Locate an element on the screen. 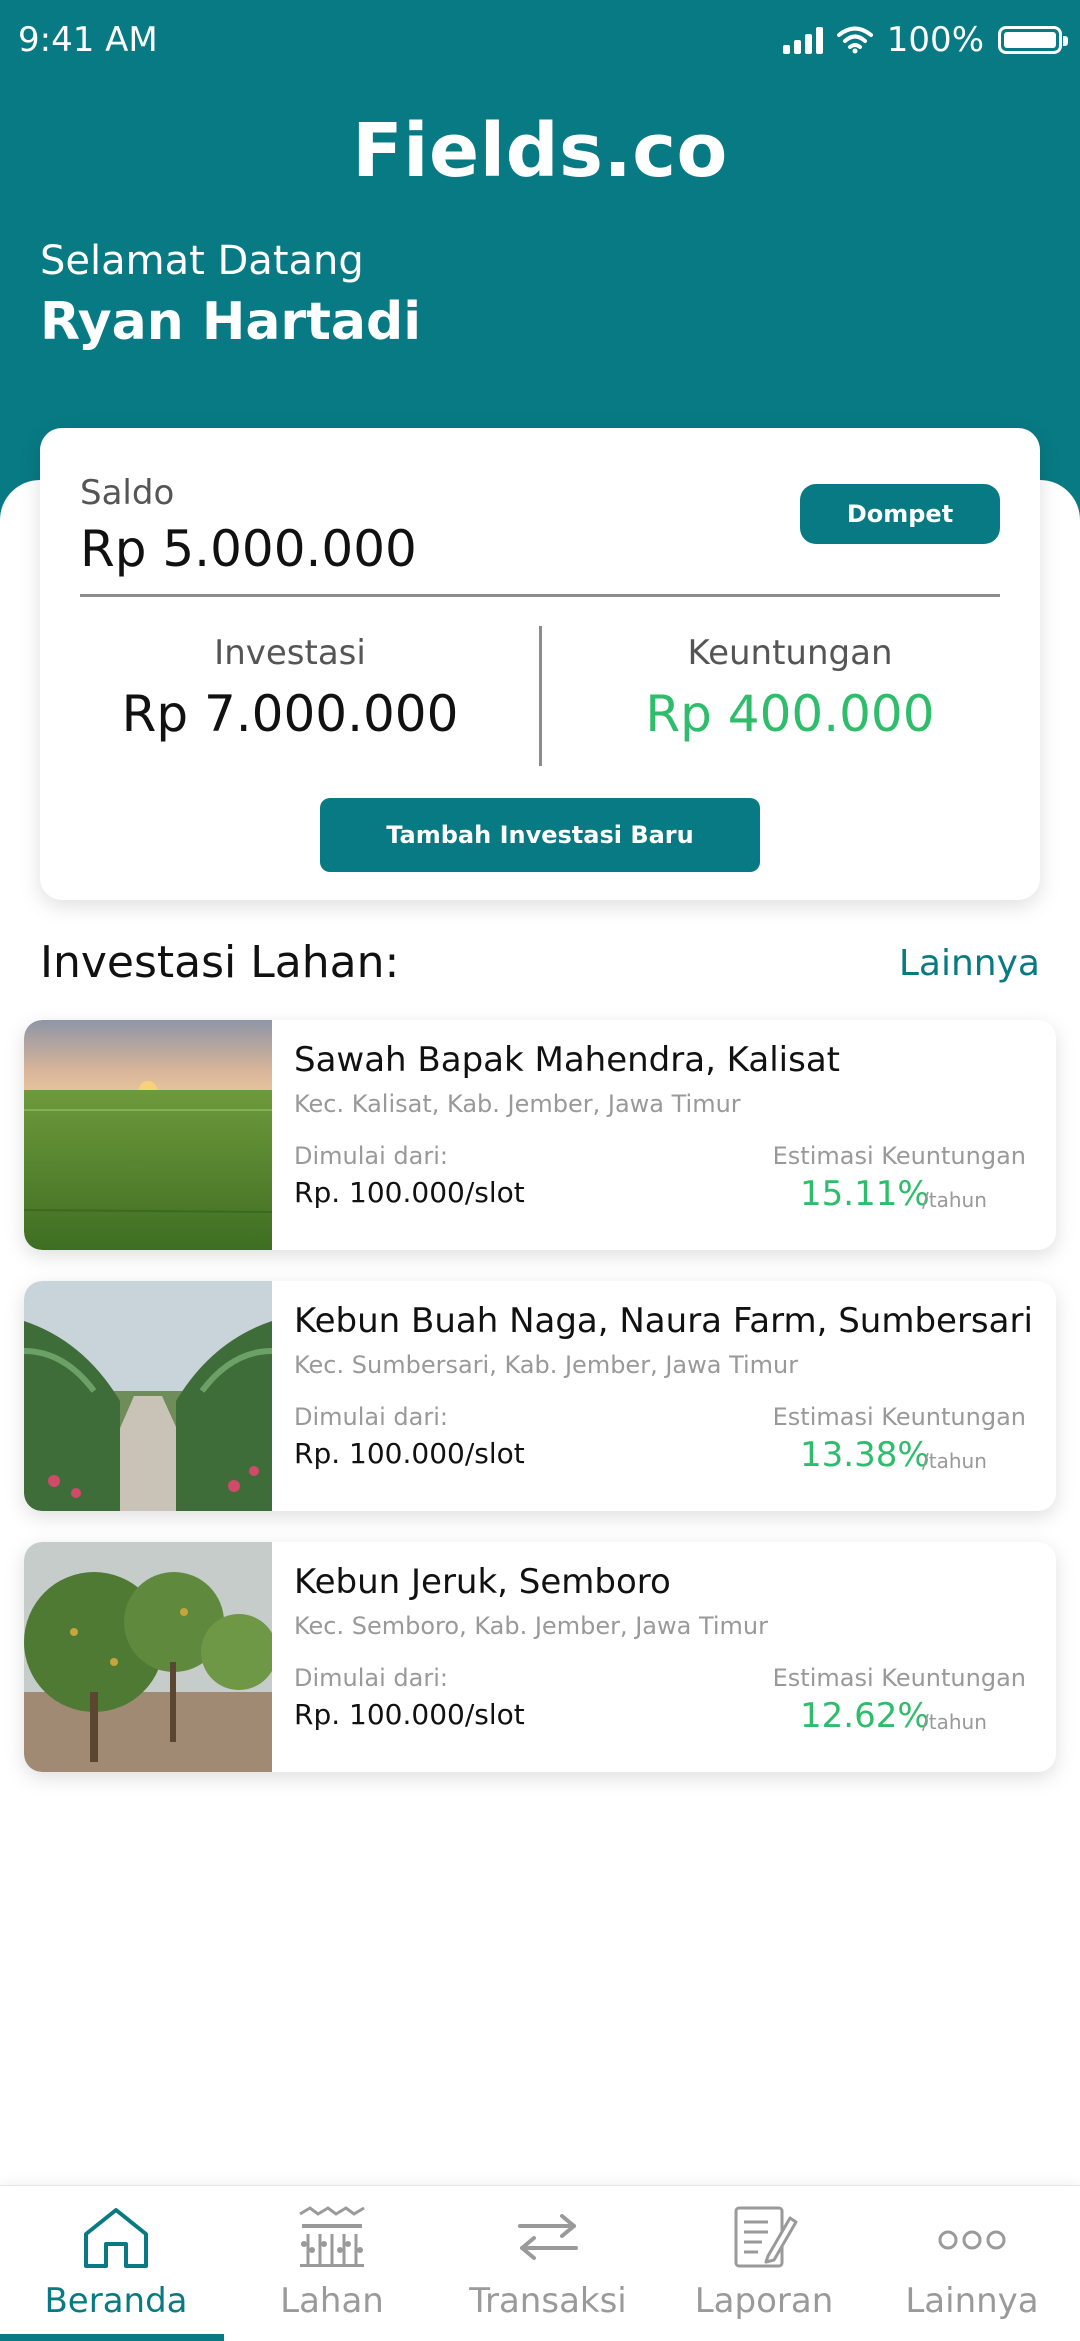 The image size is (1080, 2341). nav-item-beranda: Beranda is located at coordinates (116, 2263).